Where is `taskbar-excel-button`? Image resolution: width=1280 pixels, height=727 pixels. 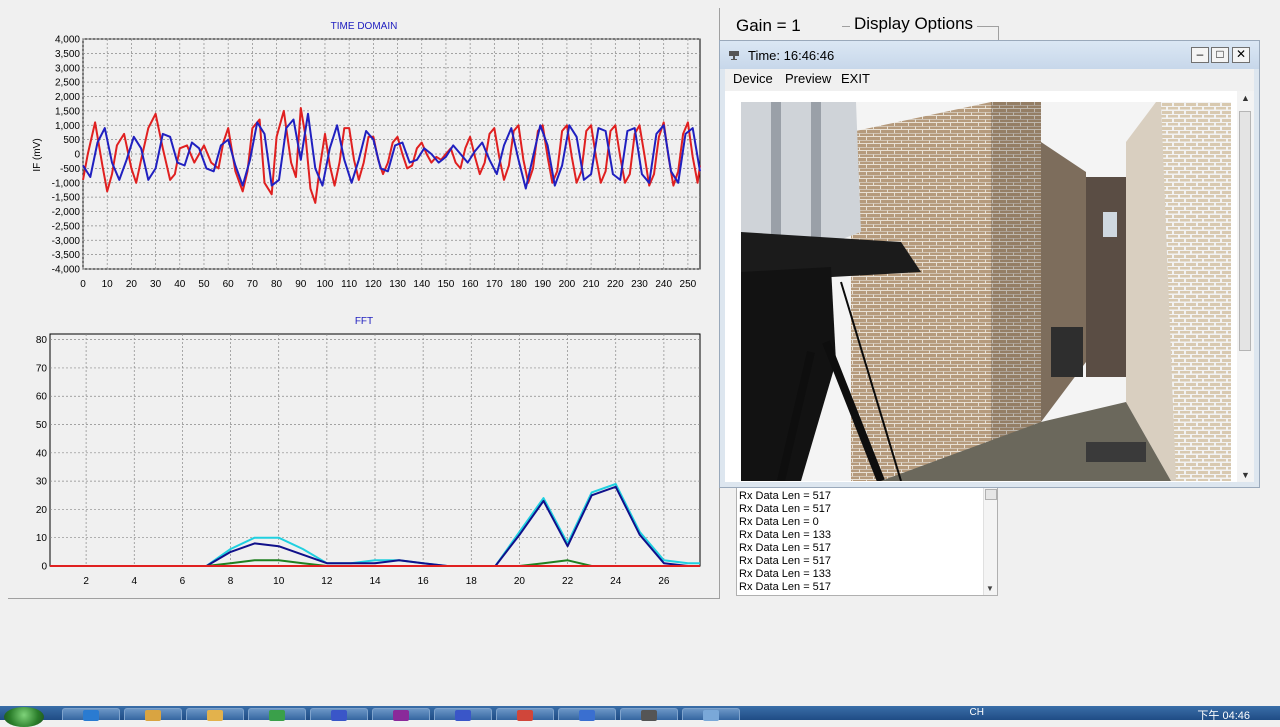 taskbar-excel-button is located at coordinates (215, 714).